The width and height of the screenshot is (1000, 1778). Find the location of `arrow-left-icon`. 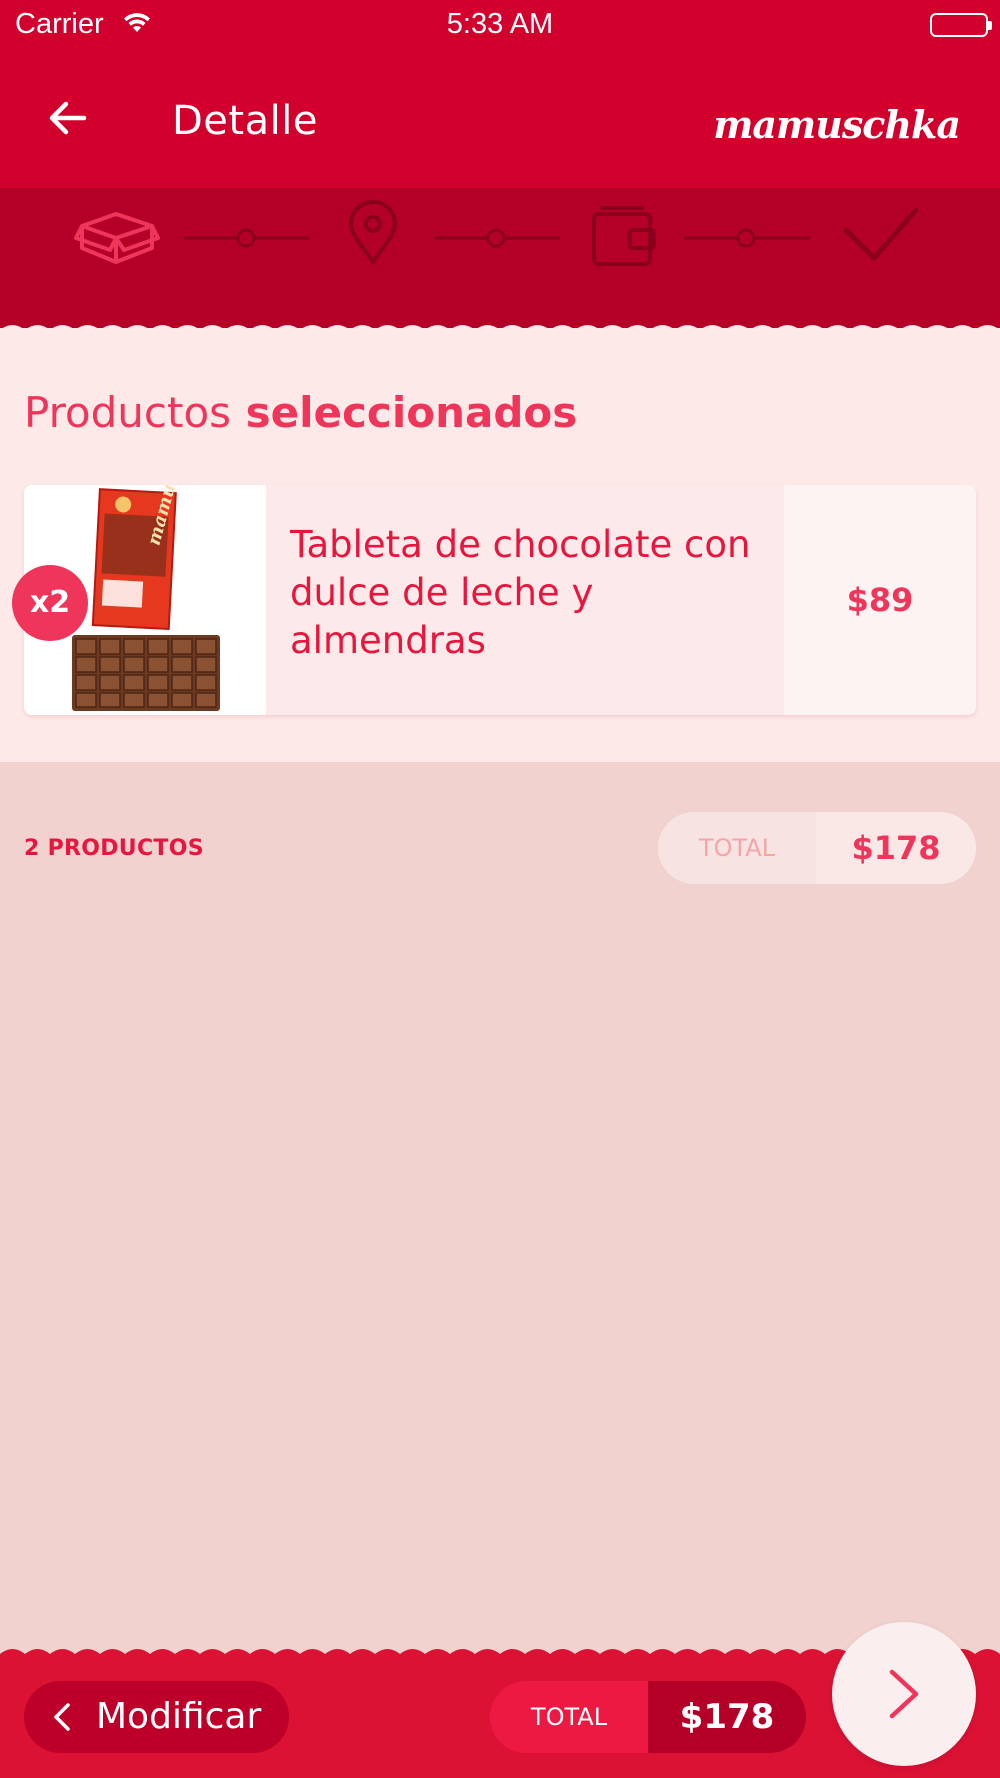

arrow-left-icon is located at coordinates (68, 118).